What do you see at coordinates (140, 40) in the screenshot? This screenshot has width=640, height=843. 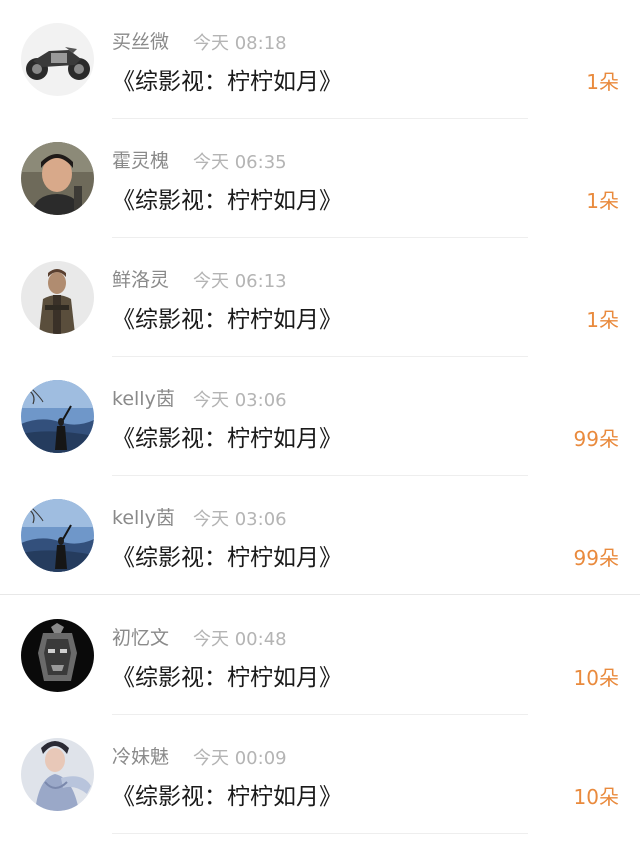 I see `username: 买丝微` at bounding box center [140, 40].